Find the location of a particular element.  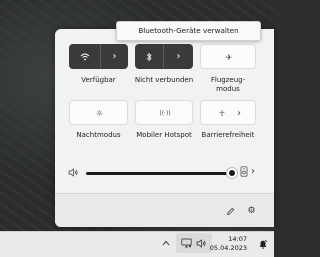

night-light-tile: ☼ is located at coordinates (98, 112).